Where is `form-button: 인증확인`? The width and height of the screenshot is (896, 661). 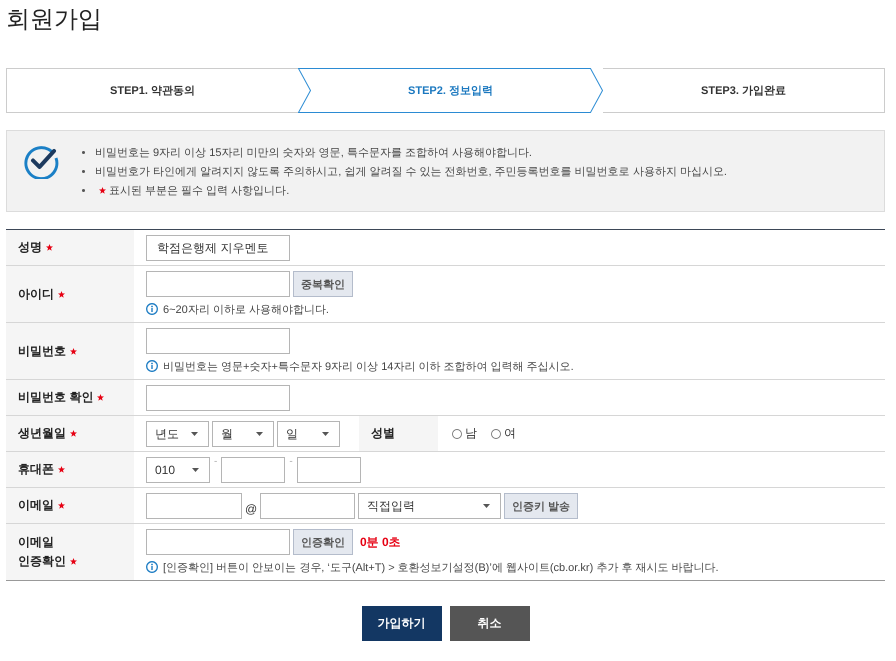 form-button: 인증확인 is located at coordinates (323, 542).